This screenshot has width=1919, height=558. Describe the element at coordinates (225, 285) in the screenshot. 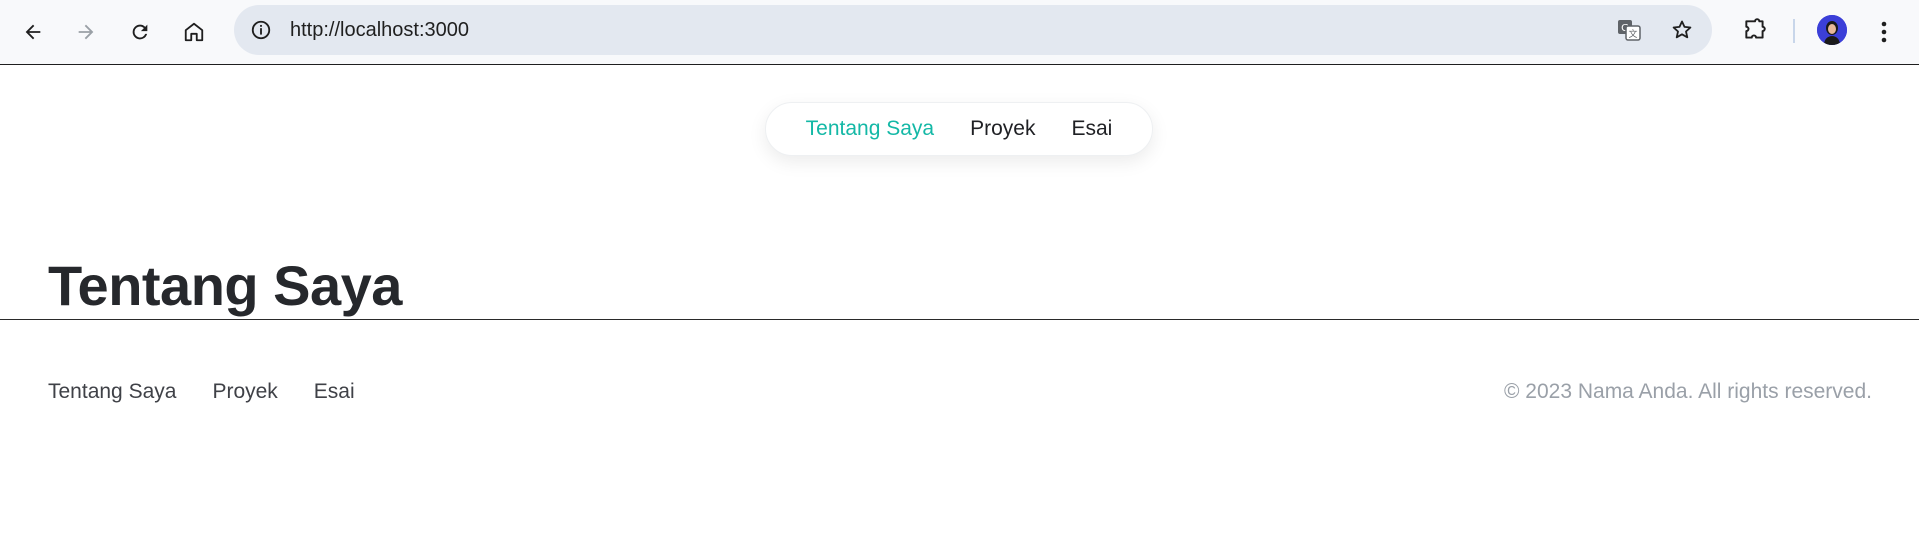

I see `page-title: Tentang Saya` at that location.